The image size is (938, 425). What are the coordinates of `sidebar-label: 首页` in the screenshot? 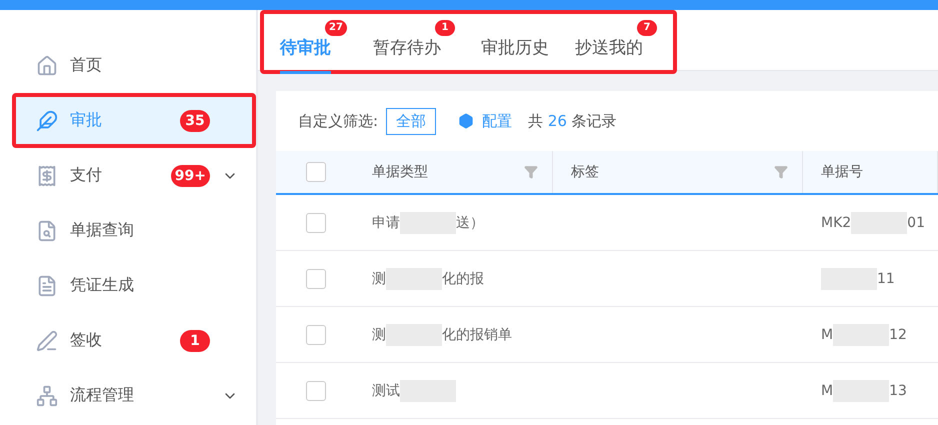 It's located at (86, 65).